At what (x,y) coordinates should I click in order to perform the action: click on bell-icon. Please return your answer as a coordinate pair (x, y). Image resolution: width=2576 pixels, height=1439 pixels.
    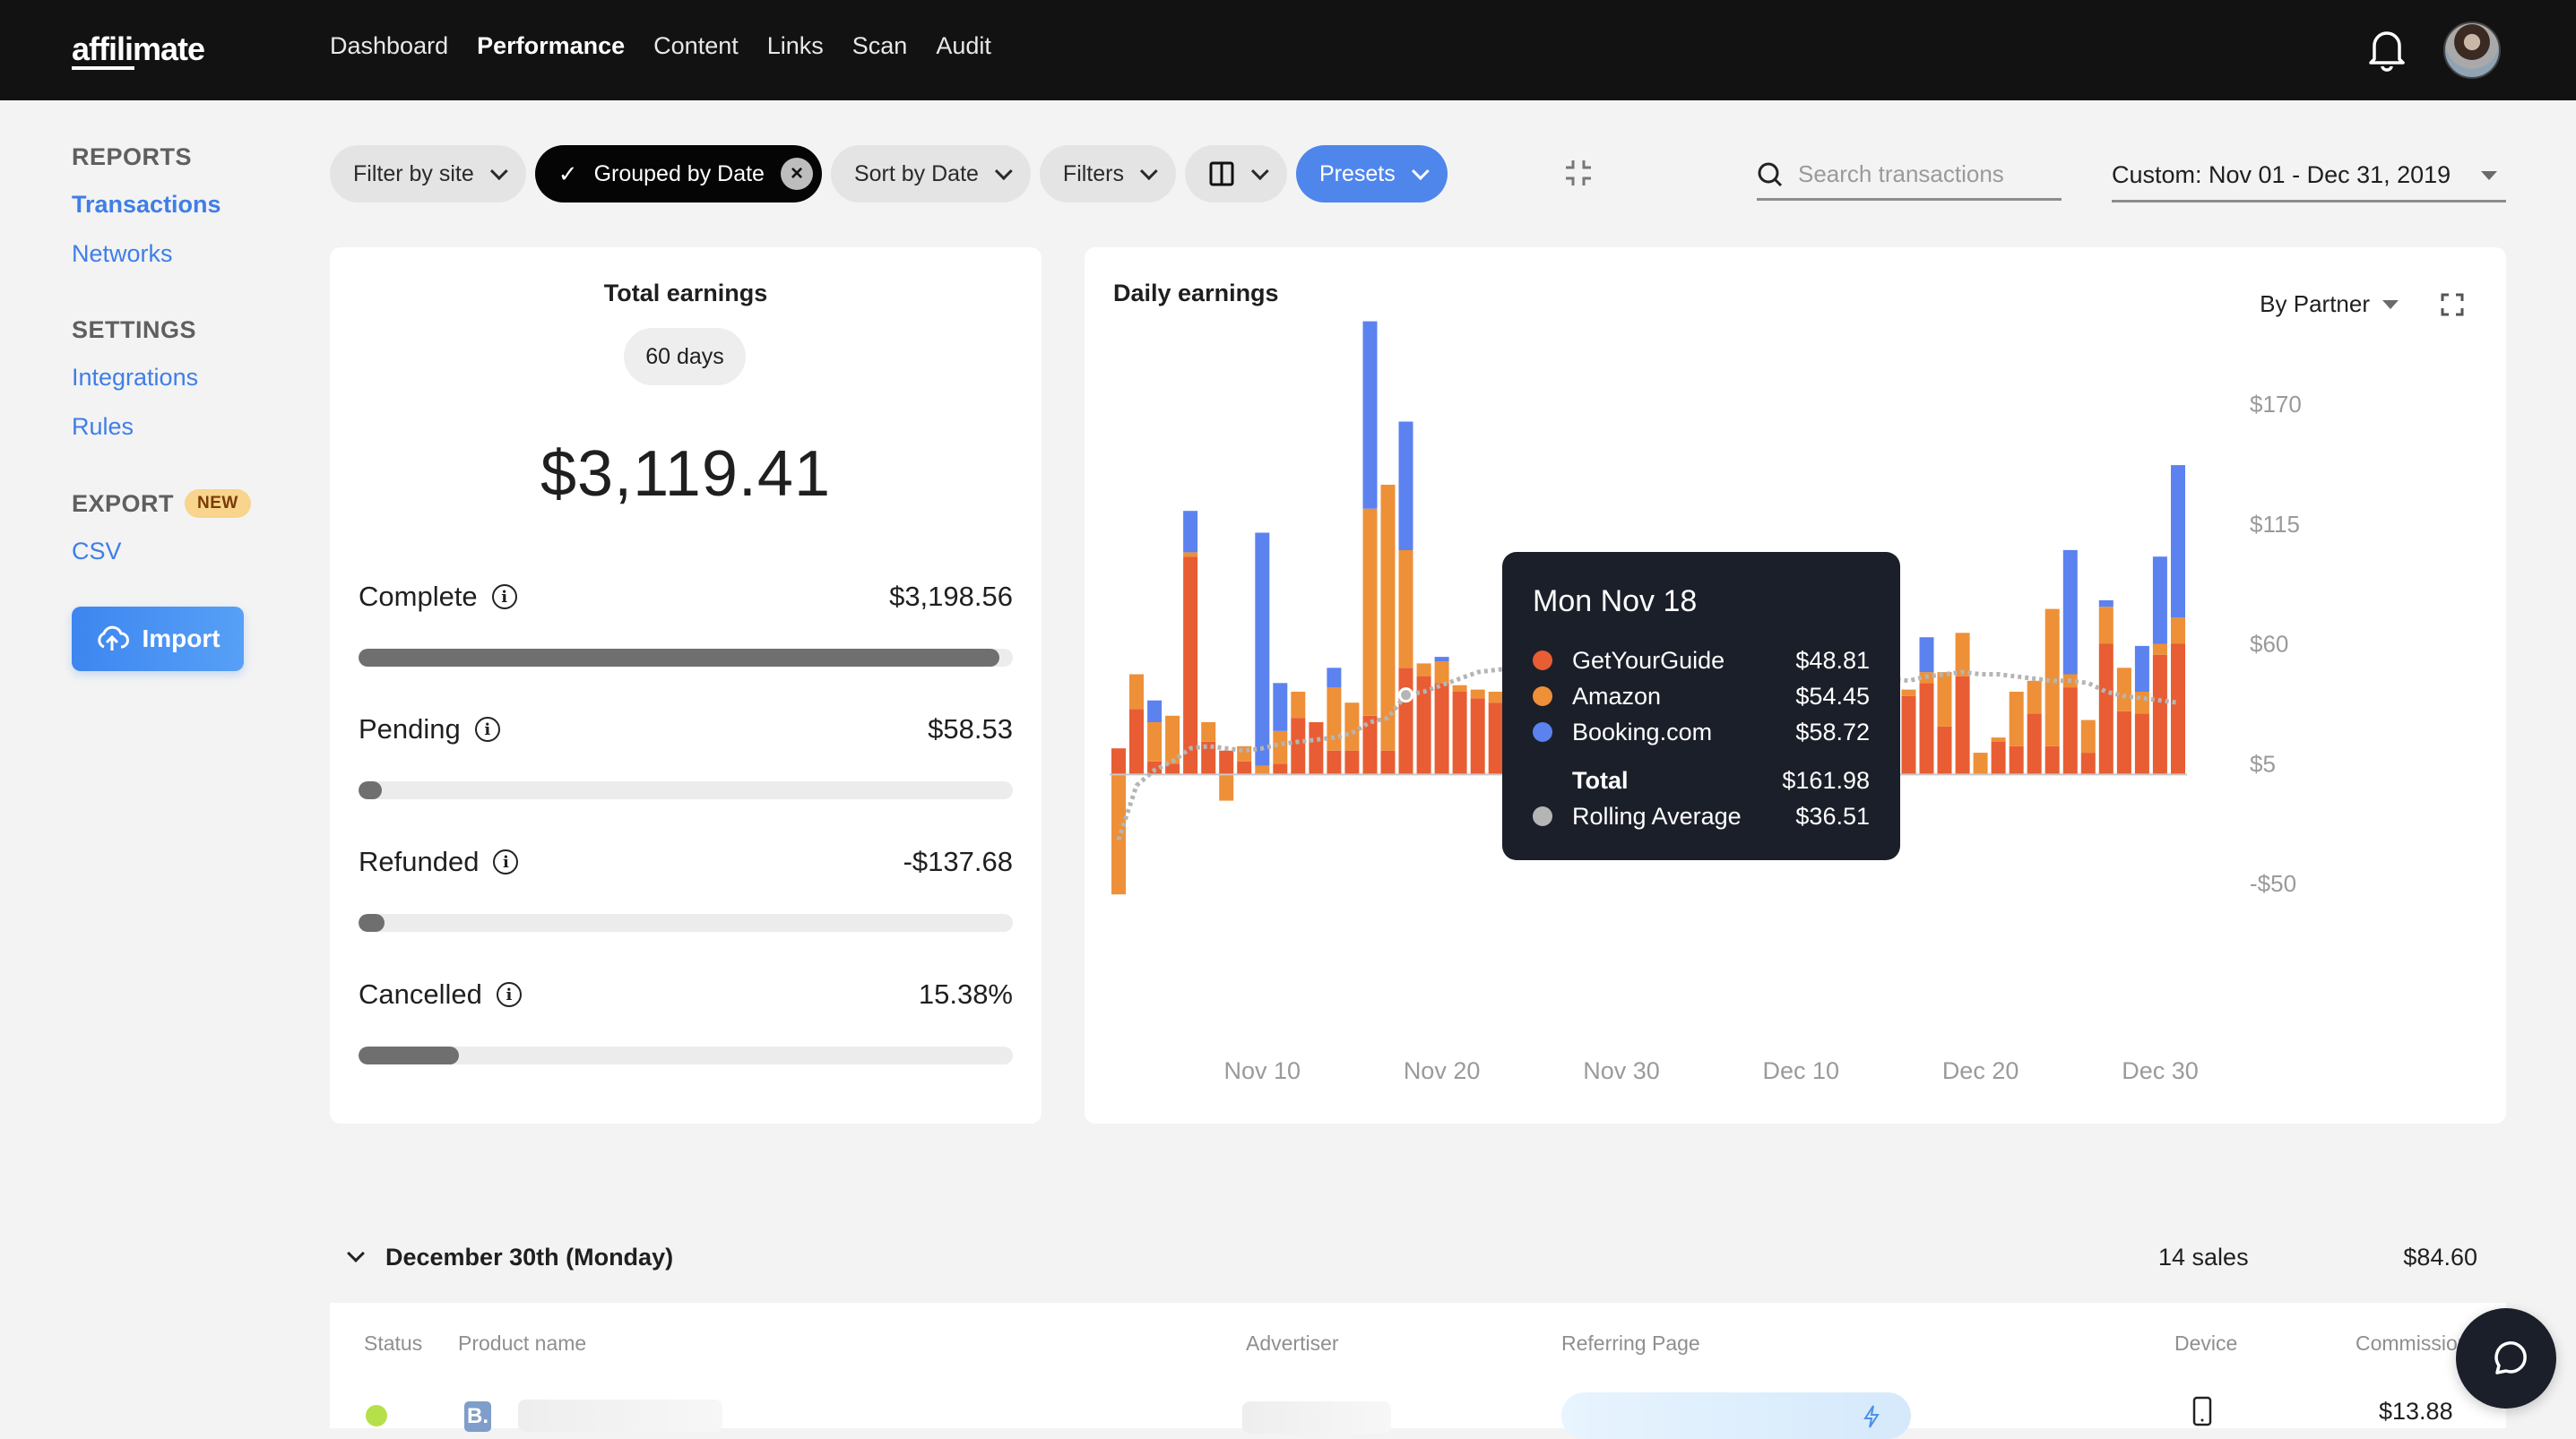
    Looking at the image, I should click on (2386, 50).